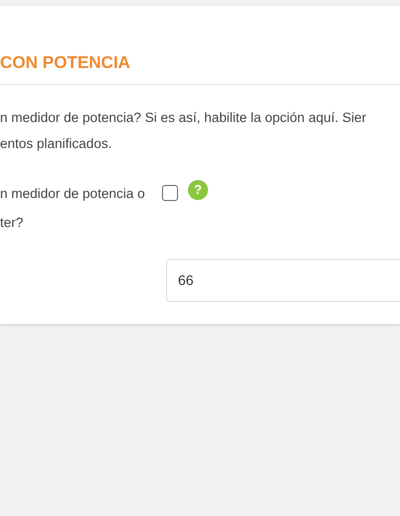  What do you see at coordinates (65, 63) in the screenshot?
I see `section-title: CON POTENCIA` at bounding box center [65, 63].